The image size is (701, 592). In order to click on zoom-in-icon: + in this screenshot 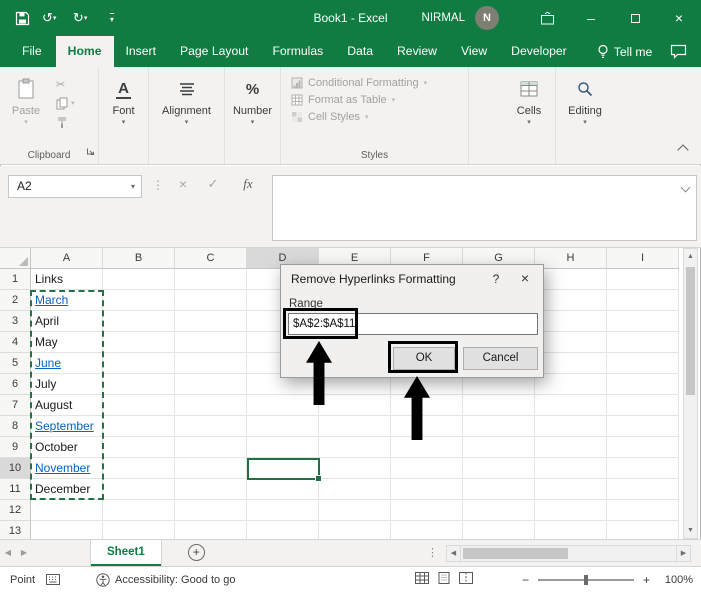, I will do `click(646, 580)`.